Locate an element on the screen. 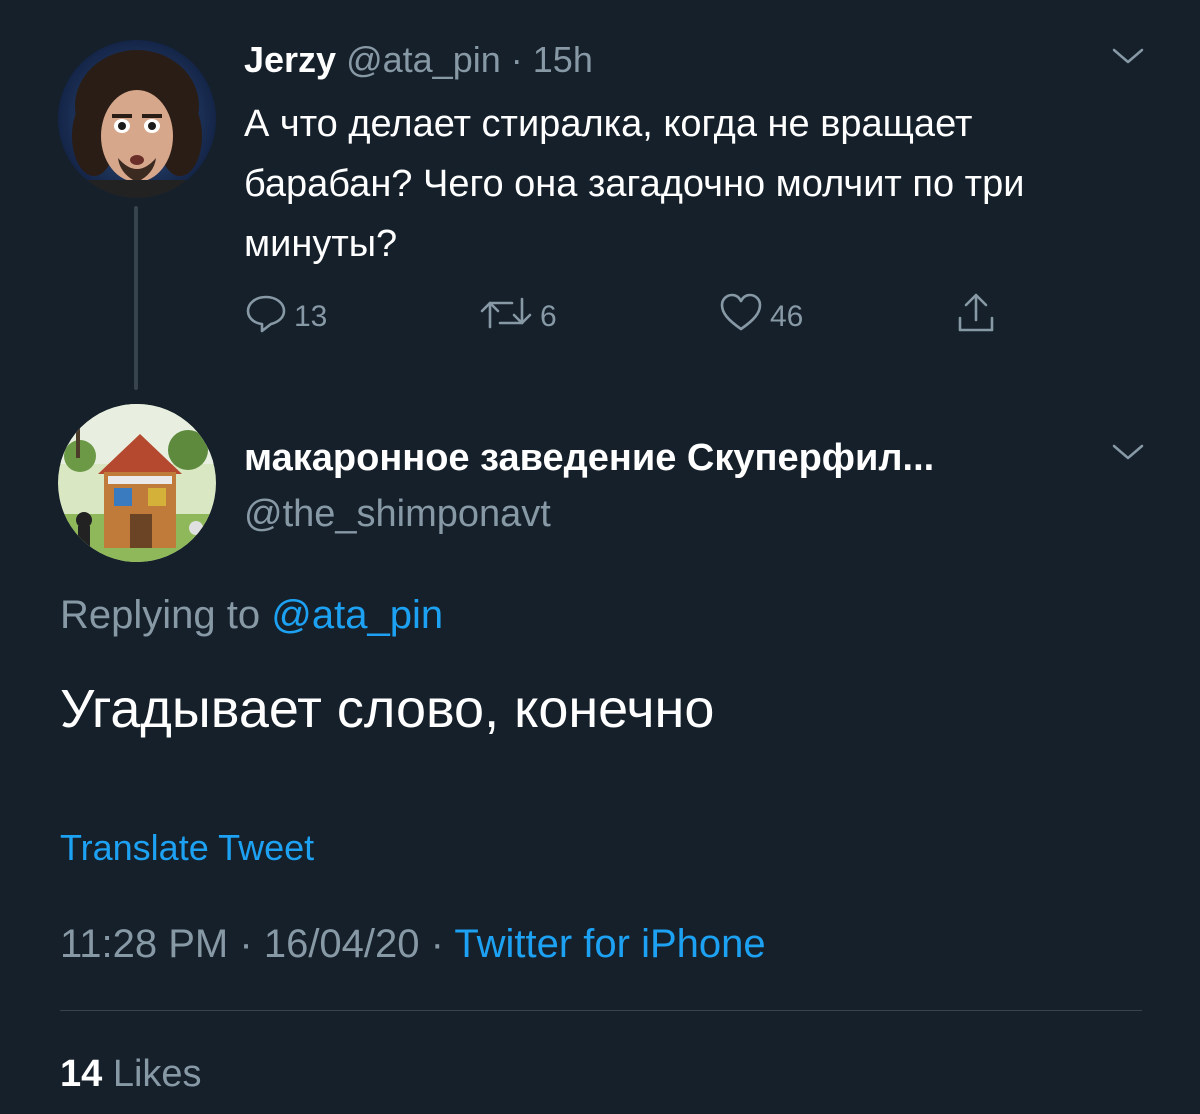 The image size is (1200, 1114). retweet-icon is located at coordinates (506, 317).